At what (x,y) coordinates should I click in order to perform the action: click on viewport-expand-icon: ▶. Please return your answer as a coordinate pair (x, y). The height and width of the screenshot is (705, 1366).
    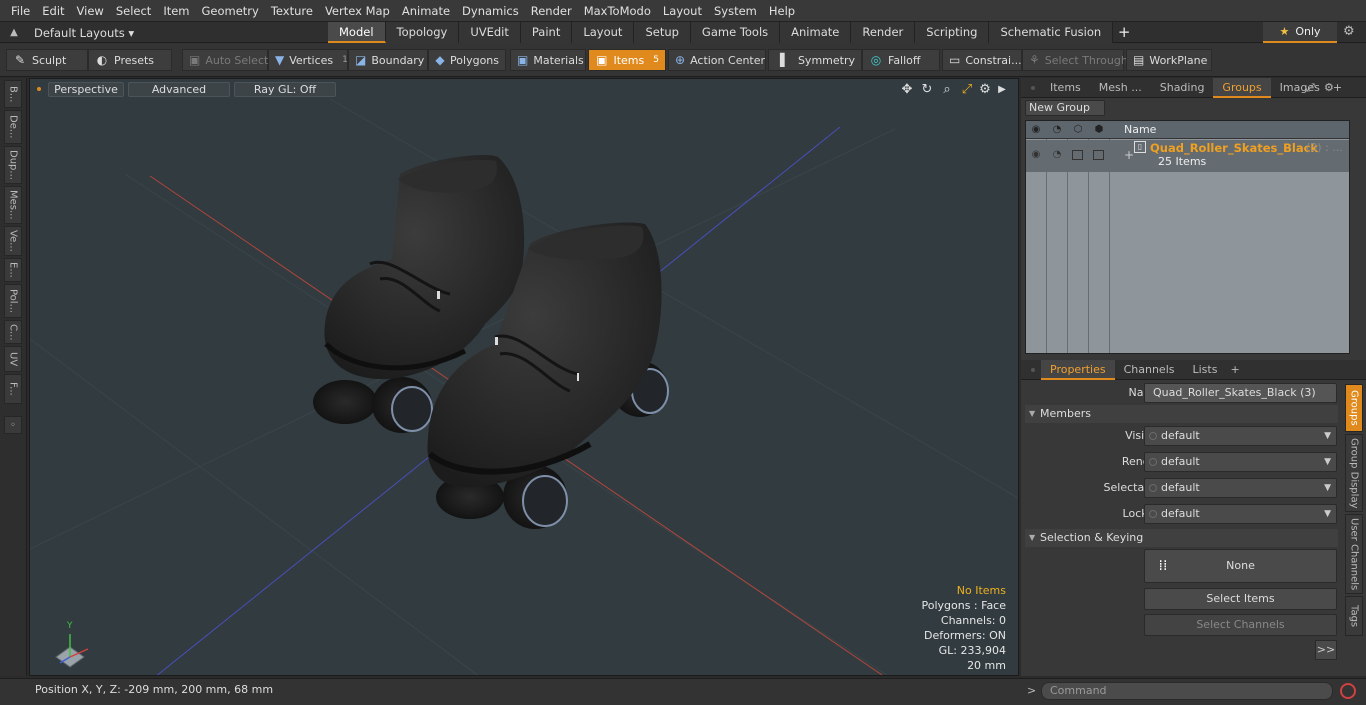
    Looking at the image, I should click on (1002, 90).